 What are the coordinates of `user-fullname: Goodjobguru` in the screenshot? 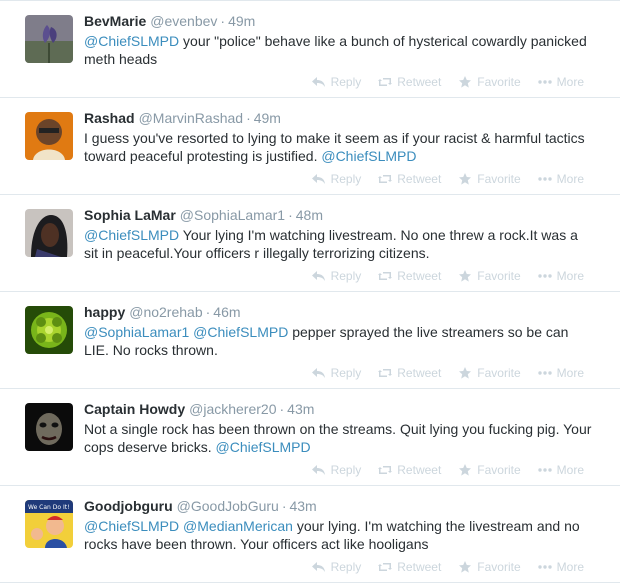 It's located at (128, 506).